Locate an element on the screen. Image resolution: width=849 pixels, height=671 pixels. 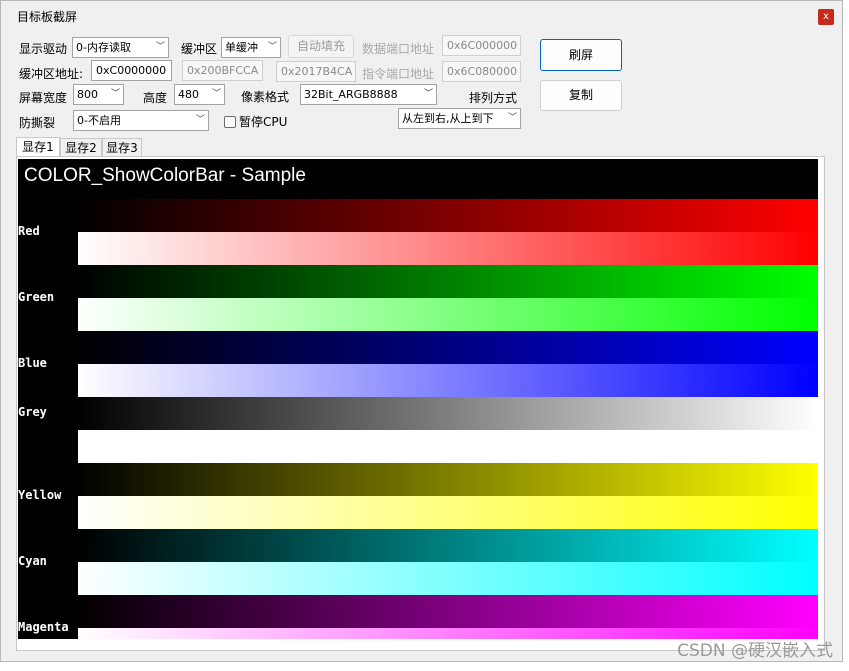
driver-select: 0-内存读取 ﹀ is located at coordinates (120, 47).